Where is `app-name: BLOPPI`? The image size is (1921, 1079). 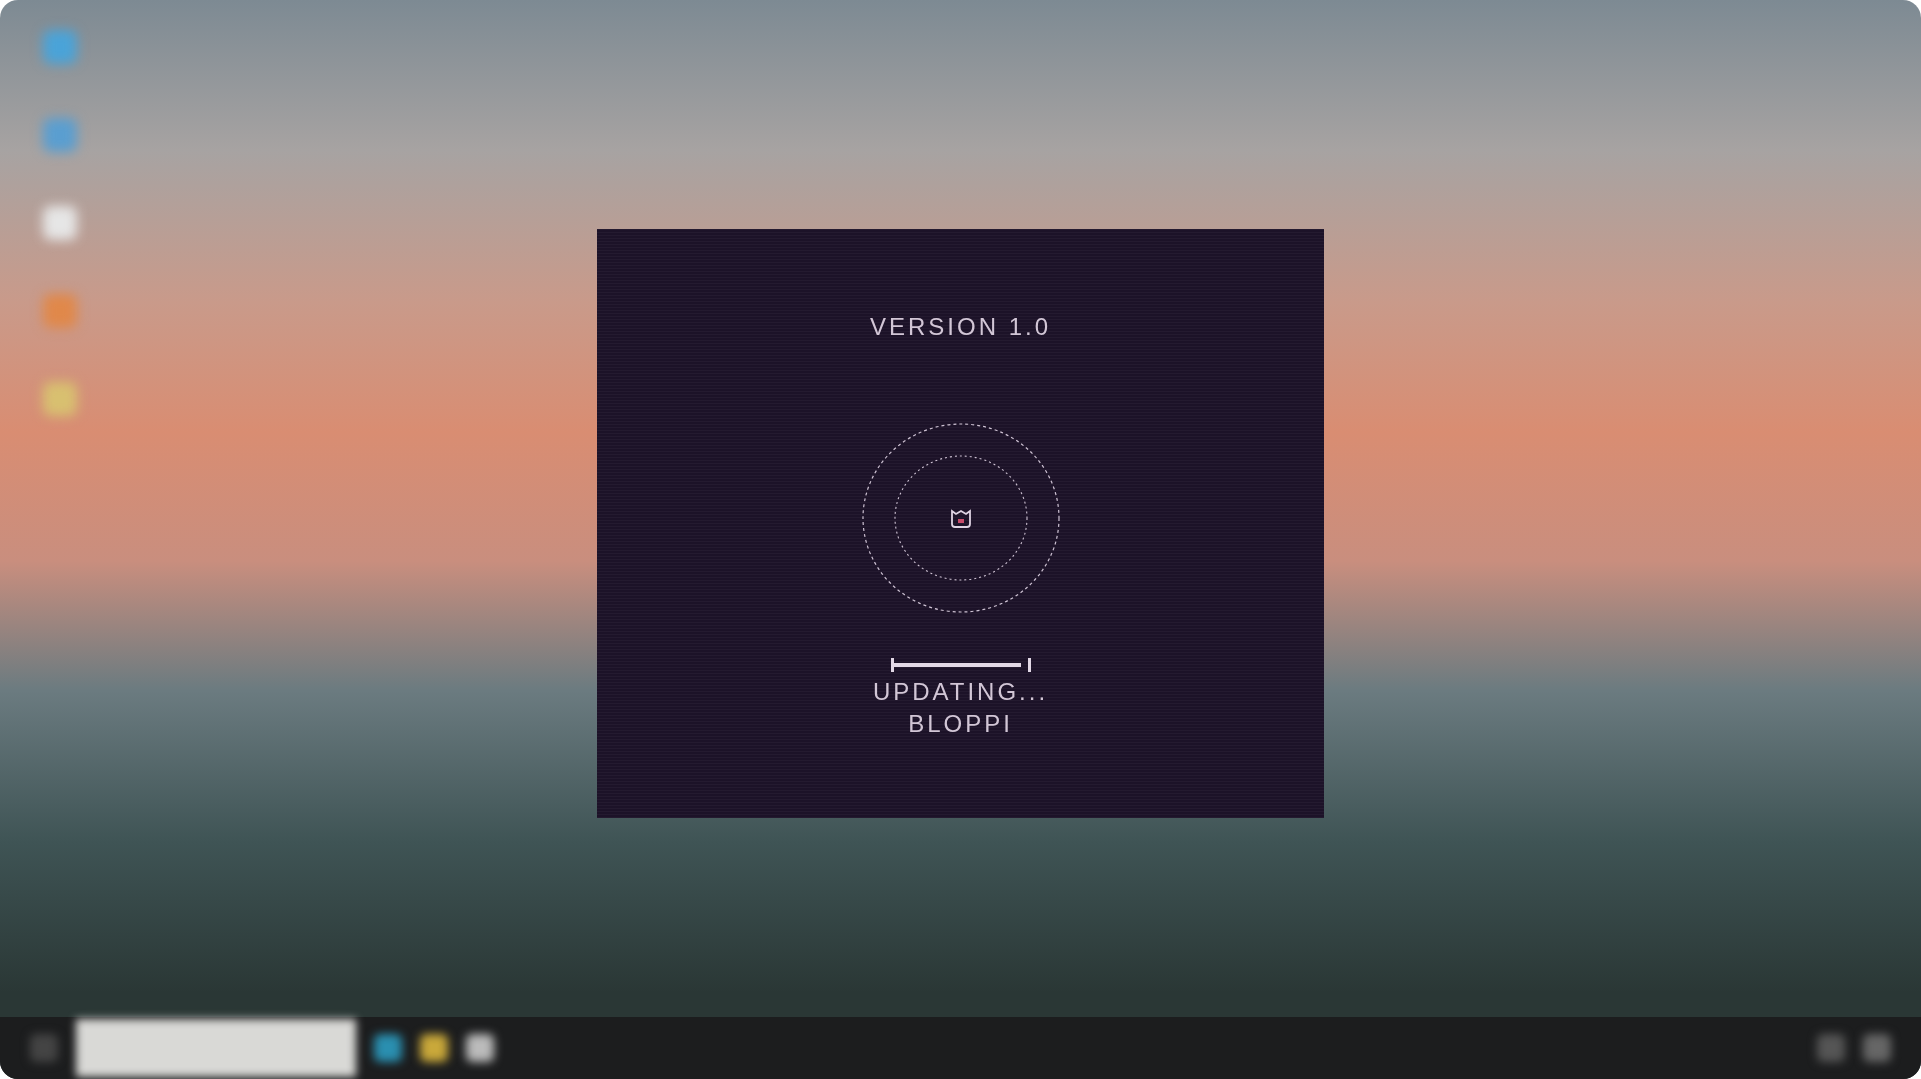 app-name: BLOPPI is located at coordinates (960, 724).